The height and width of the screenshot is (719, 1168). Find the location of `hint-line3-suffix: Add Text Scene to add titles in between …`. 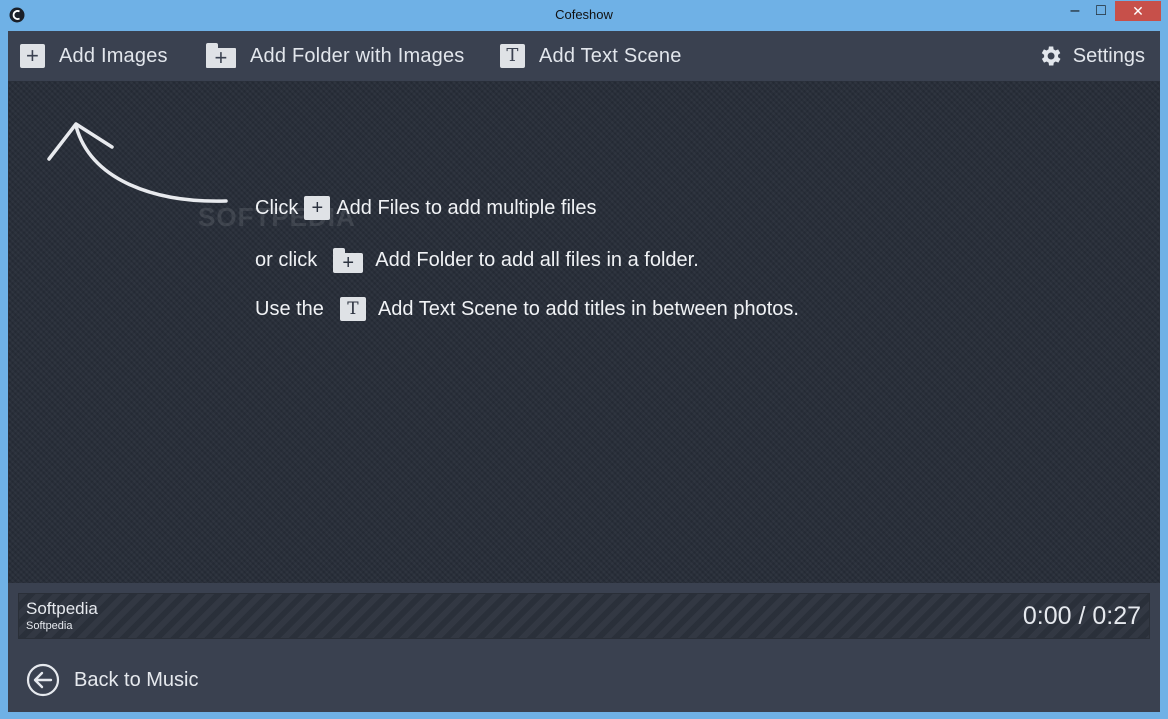

hint-line3-suffix: Add Text Scene to add titles in between … is located at coordinates (588, 308).